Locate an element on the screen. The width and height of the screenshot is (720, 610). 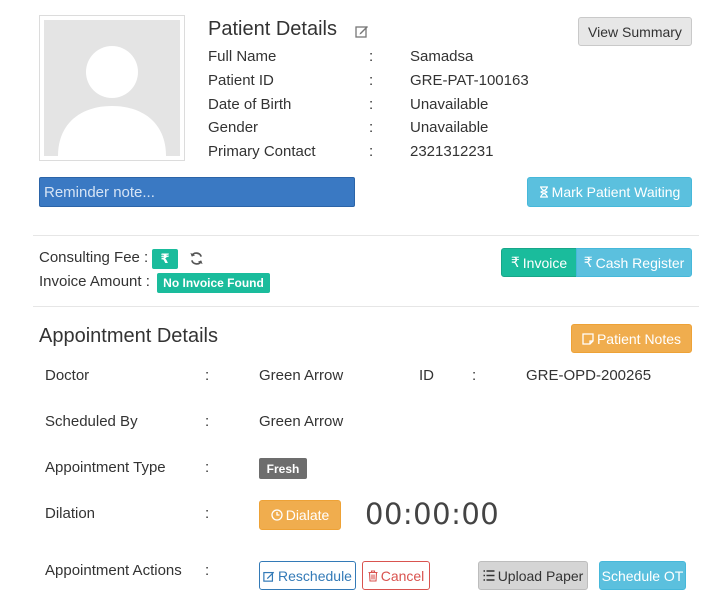
gender-label: Gender is located at coordinates (233, 127).